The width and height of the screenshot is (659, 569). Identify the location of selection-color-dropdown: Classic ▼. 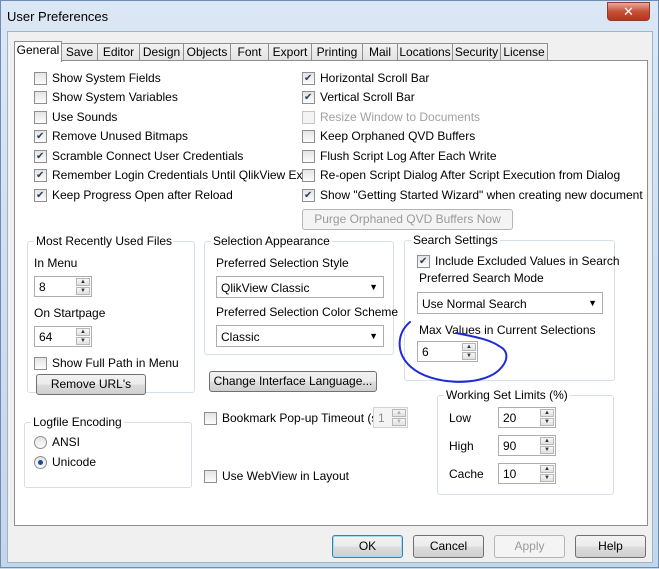
(300, 336).